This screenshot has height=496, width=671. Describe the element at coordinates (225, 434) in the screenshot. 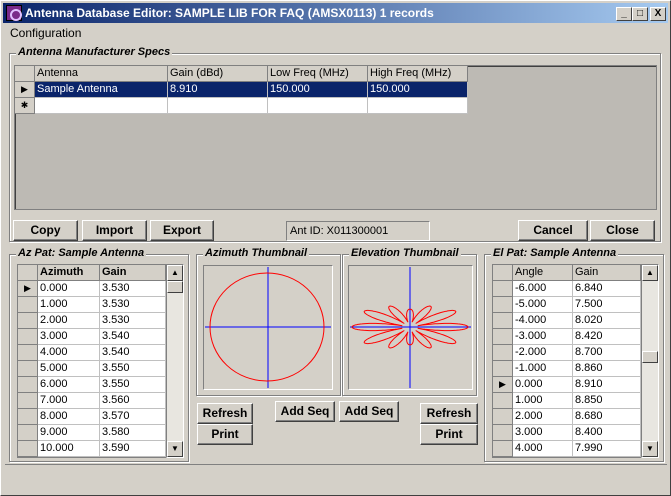

I see `print-az-button: Print` at that location.